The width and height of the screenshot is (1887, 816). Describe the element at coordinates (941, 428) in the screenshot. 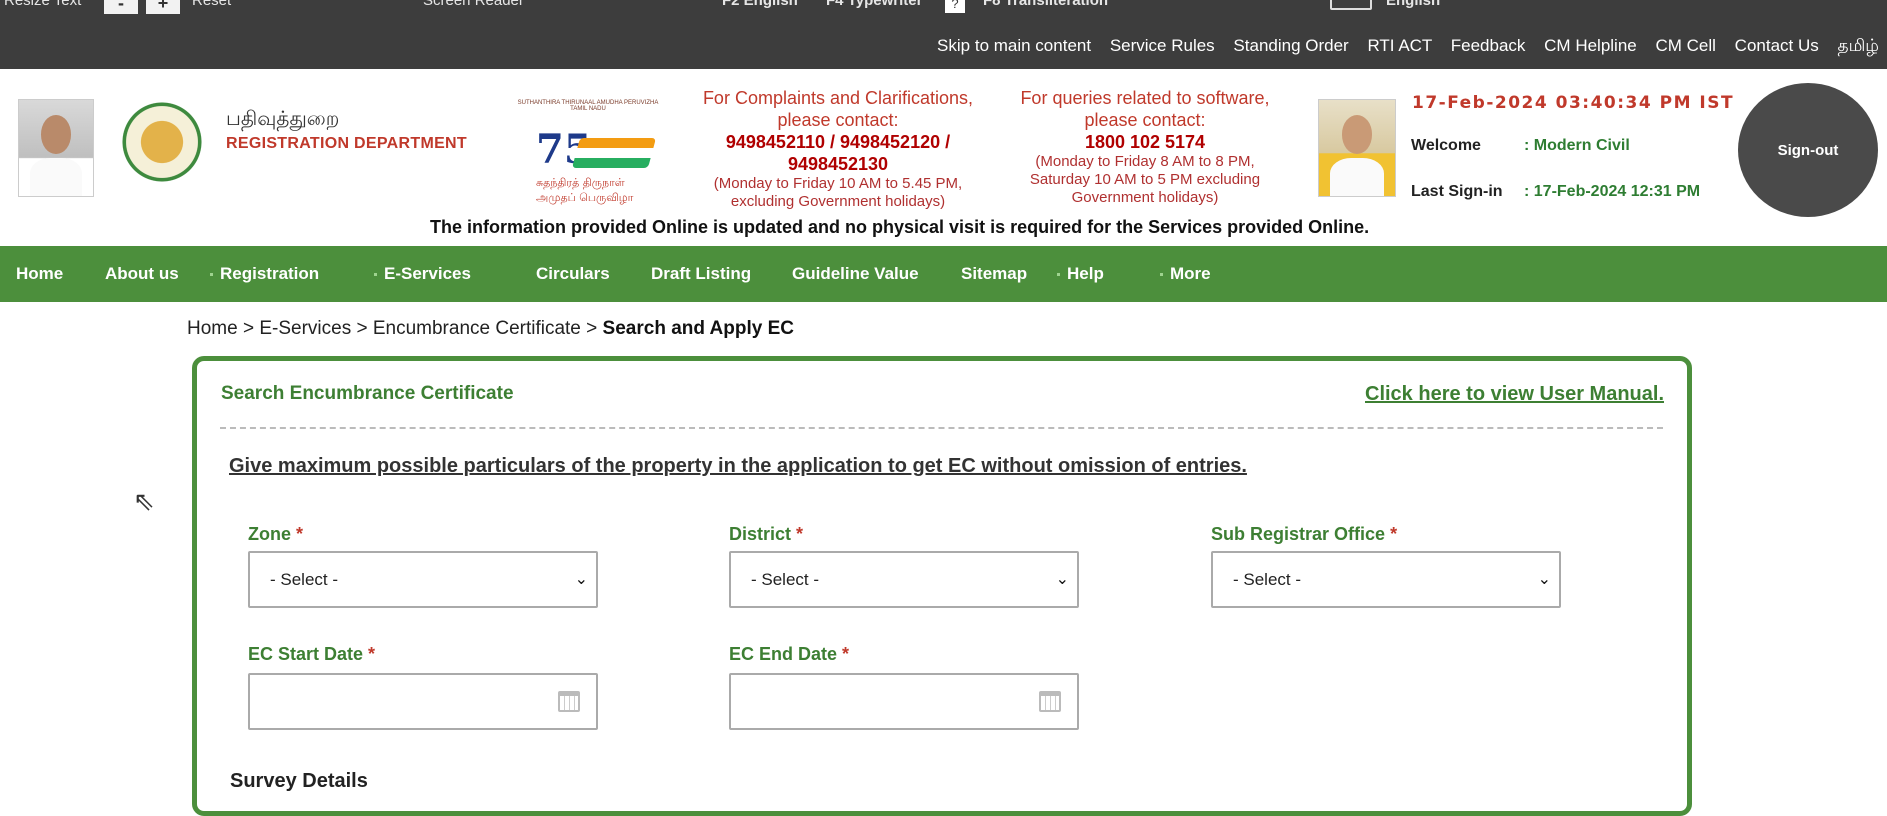

I see `title-divider` at that location.